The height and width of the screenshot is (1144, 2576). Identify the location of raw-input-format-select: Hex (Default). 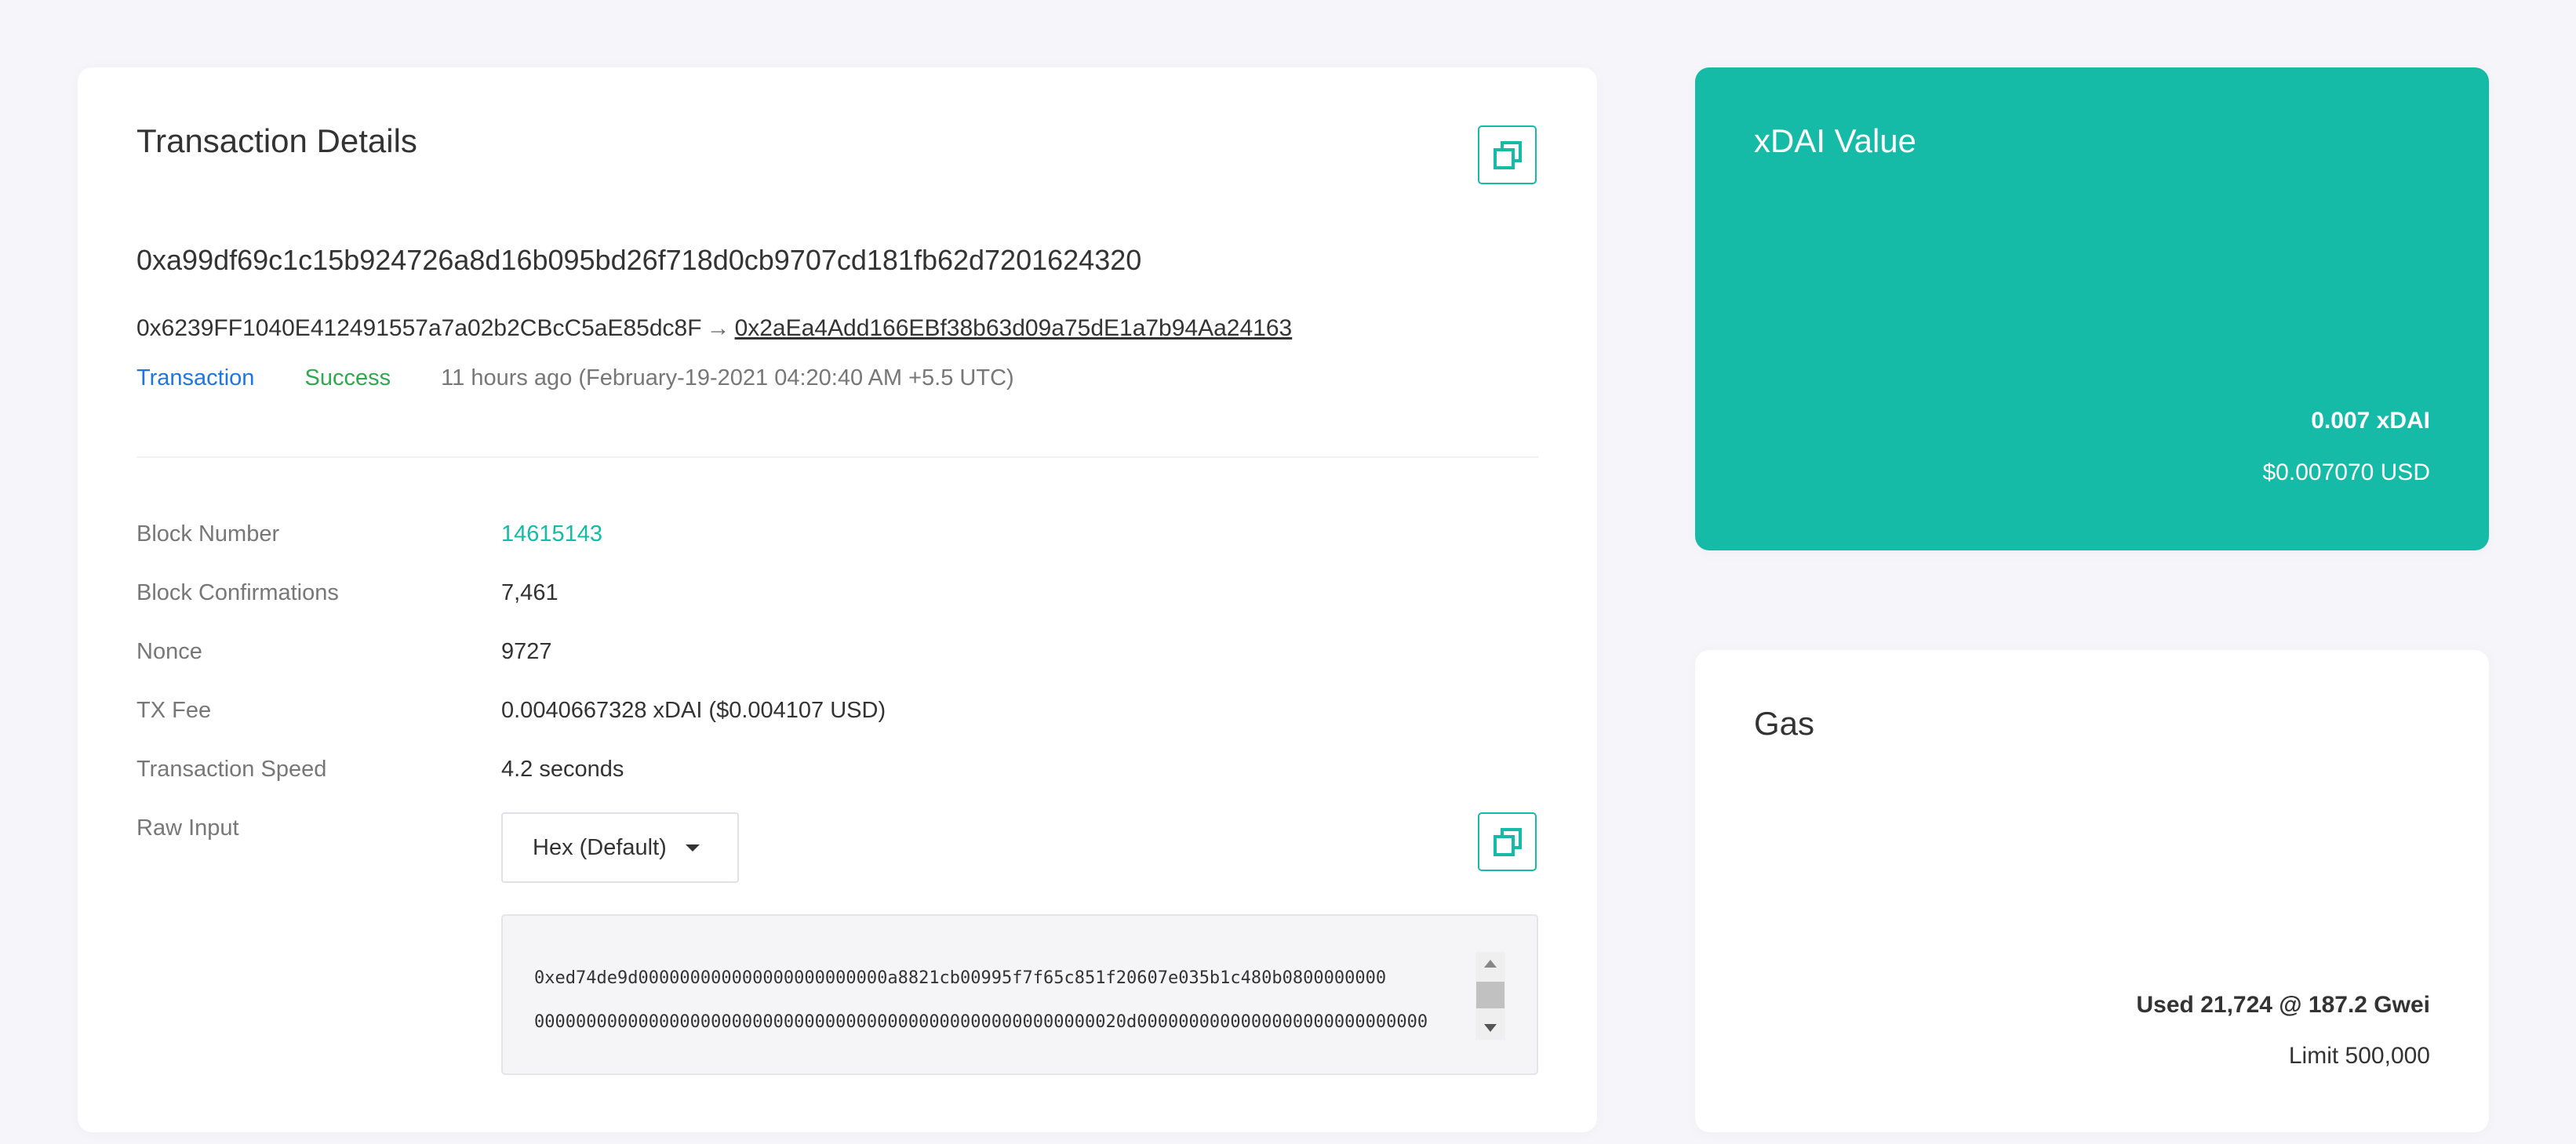
(620, 847).